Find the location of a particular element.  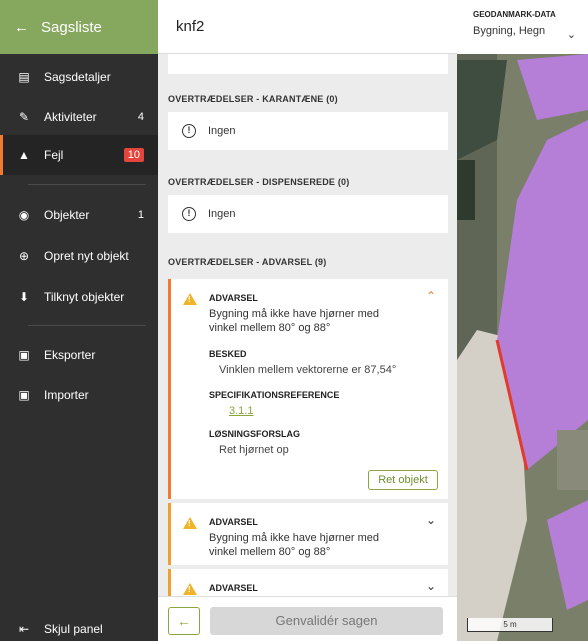

case-list-label: Sagsliste is located at coordinates (71, 27).